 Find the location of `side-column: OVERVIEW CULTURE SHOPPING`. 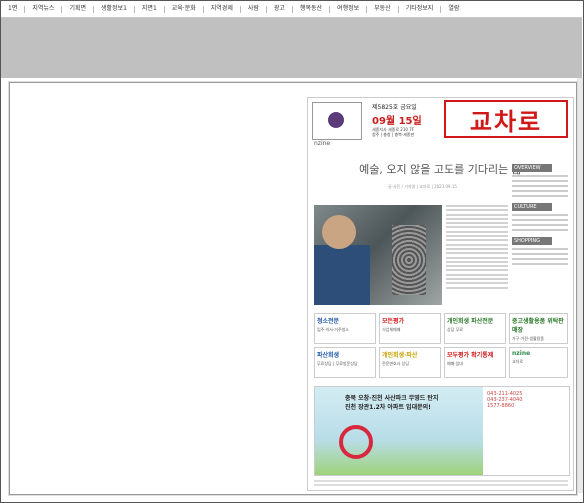

side-column: OVERVIEW CULTURE SHOPPING is located at coordinates (540, 234).